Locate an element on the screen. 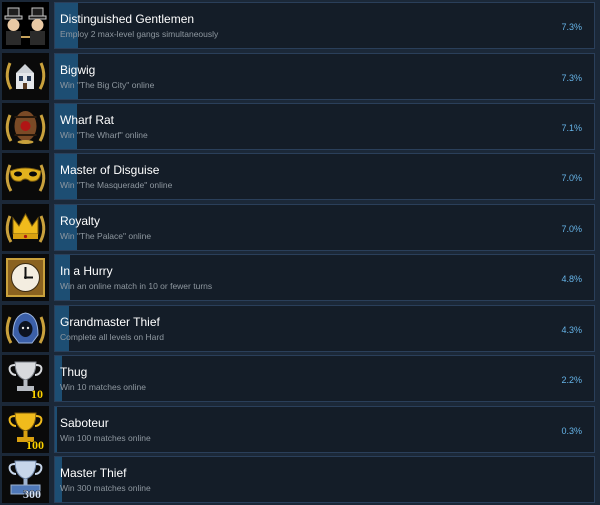 The height and width of the screenshot is (505, 600). achievement-description: Complete all levels on Hard is located at coordinates (112, 337).